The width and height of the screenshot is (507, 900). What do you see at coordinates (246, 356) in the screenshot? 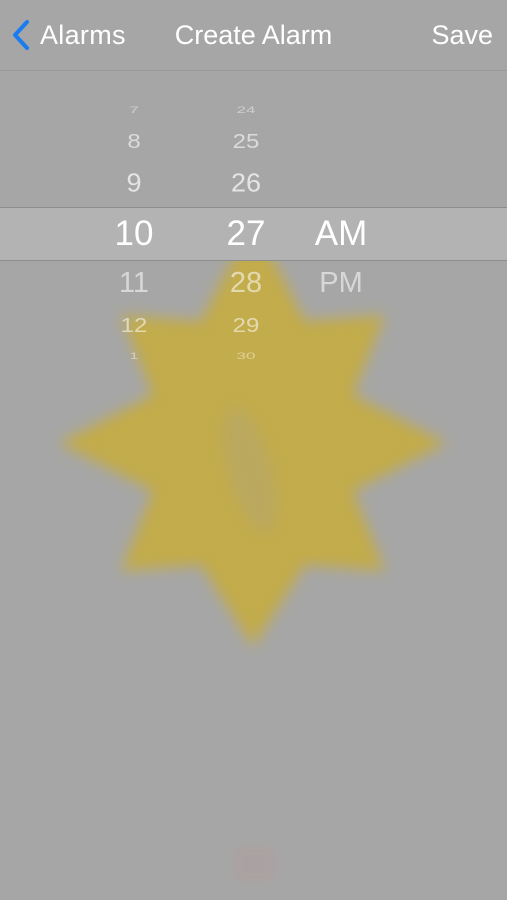
I see `minute-option: 30` at bounding box center [246, 356].